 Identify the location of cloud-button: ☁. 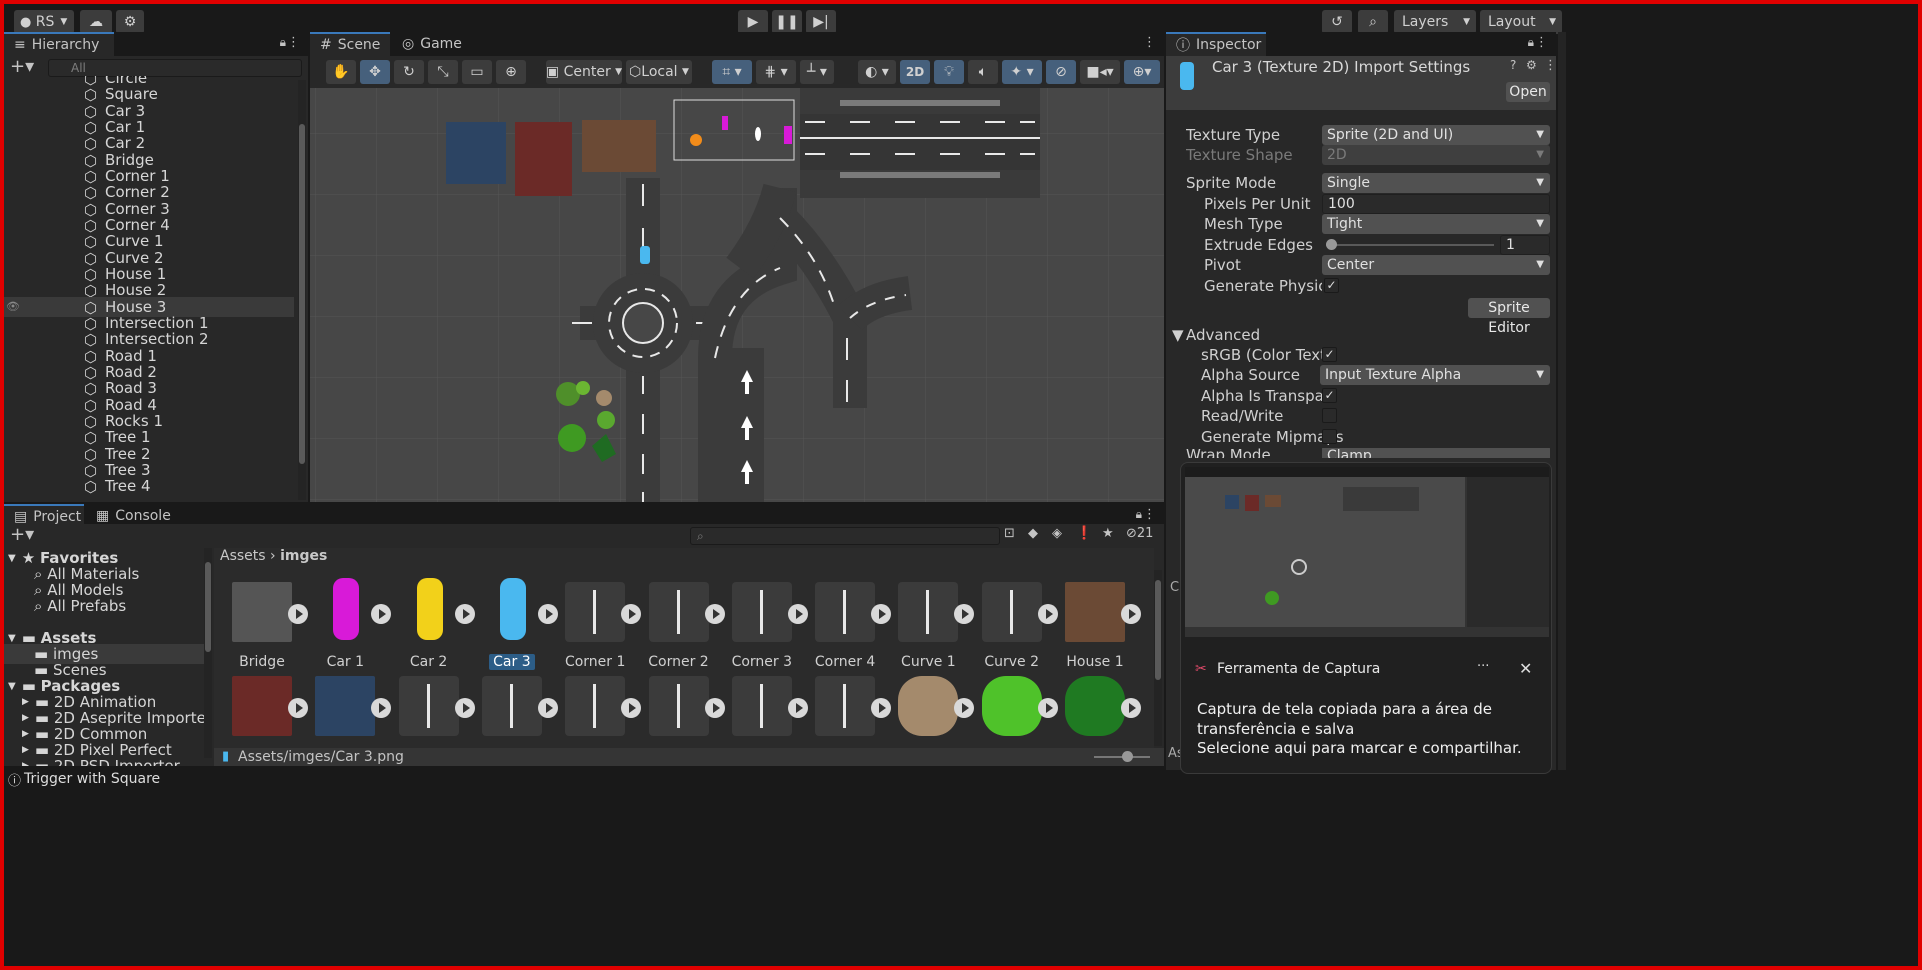
(96, 22).